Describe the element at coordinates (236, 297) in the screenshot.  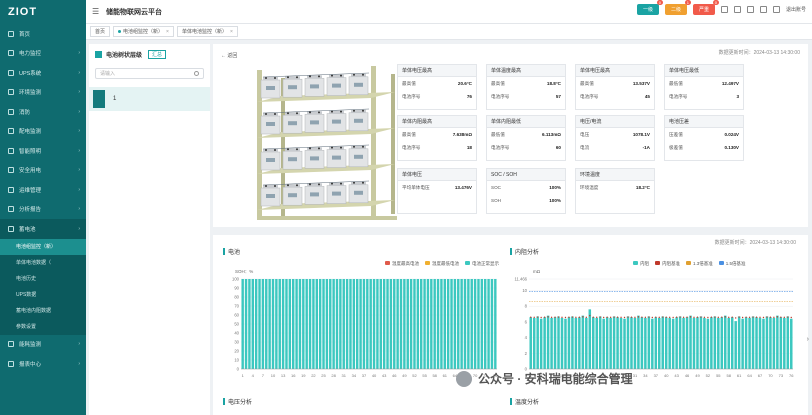
I see `y-tick-label: 80` at that location.